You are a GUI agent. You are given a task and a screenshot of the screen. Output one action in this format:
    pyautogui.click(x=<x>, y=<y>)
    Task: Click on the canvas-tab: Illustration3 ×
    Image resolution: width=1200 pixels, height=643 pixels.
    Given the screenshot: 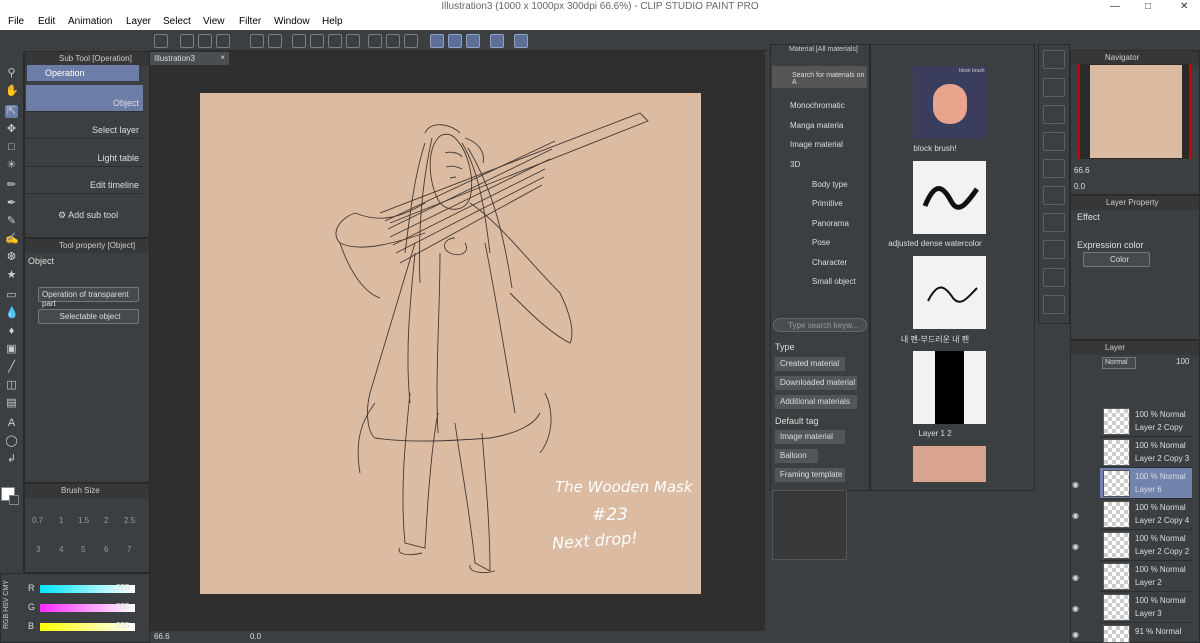 What is the action you would take?
    pyautogui.click(x=189, y=58)
    